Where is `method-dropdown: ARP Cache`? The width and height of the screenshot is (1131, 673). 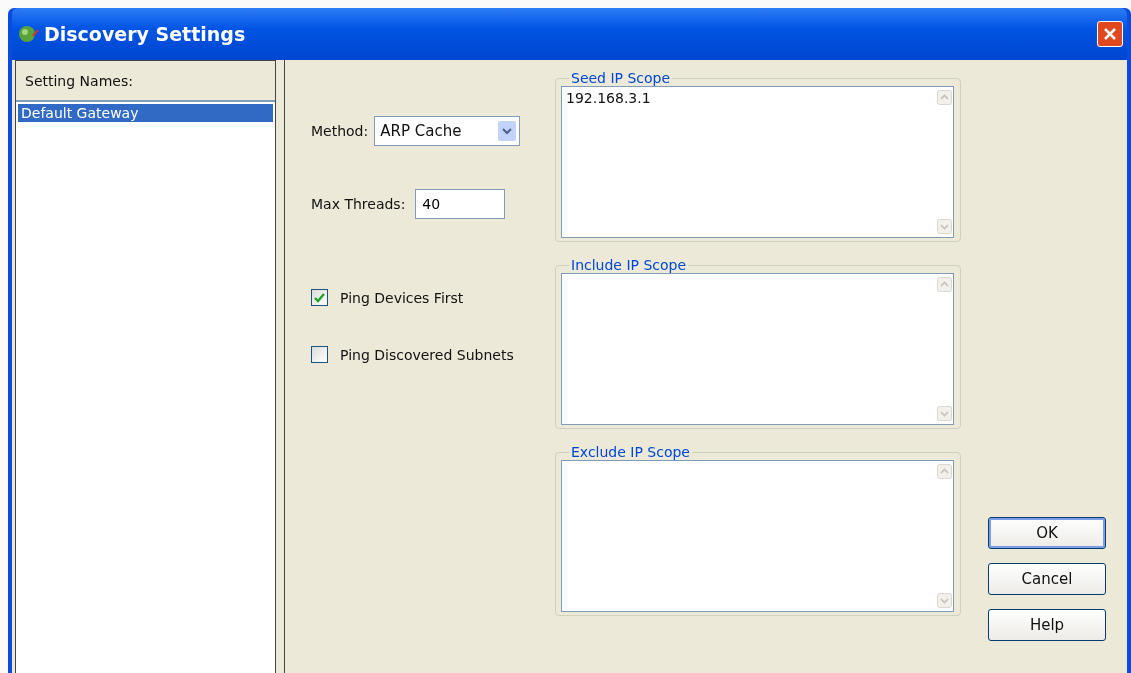 method-dropdown: ARP Cache is located at coordinates (447, 131).